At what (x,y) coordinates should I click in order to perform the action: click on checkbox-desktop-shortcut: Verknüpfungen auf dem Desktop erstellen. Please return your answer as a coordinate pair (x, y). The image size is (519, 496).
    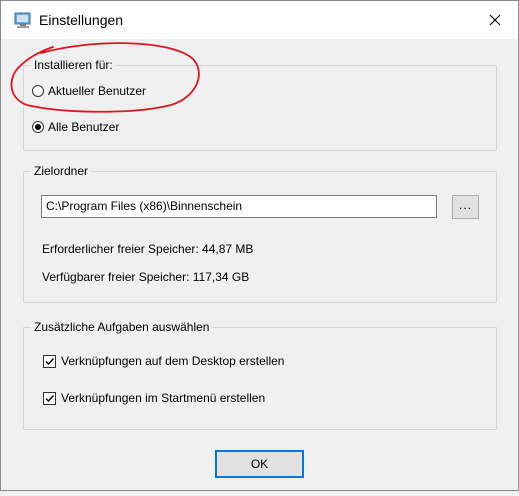
    Looking at the image, I should click on (163, 361).